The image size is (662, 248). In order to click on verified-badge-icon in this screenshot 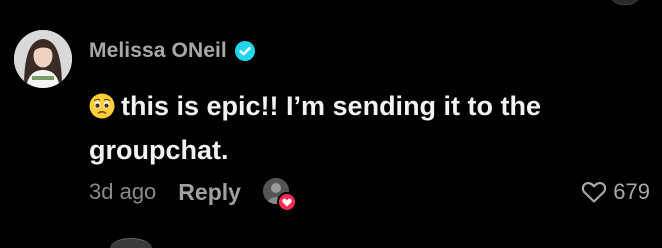, I will do `click(244, 51)`.